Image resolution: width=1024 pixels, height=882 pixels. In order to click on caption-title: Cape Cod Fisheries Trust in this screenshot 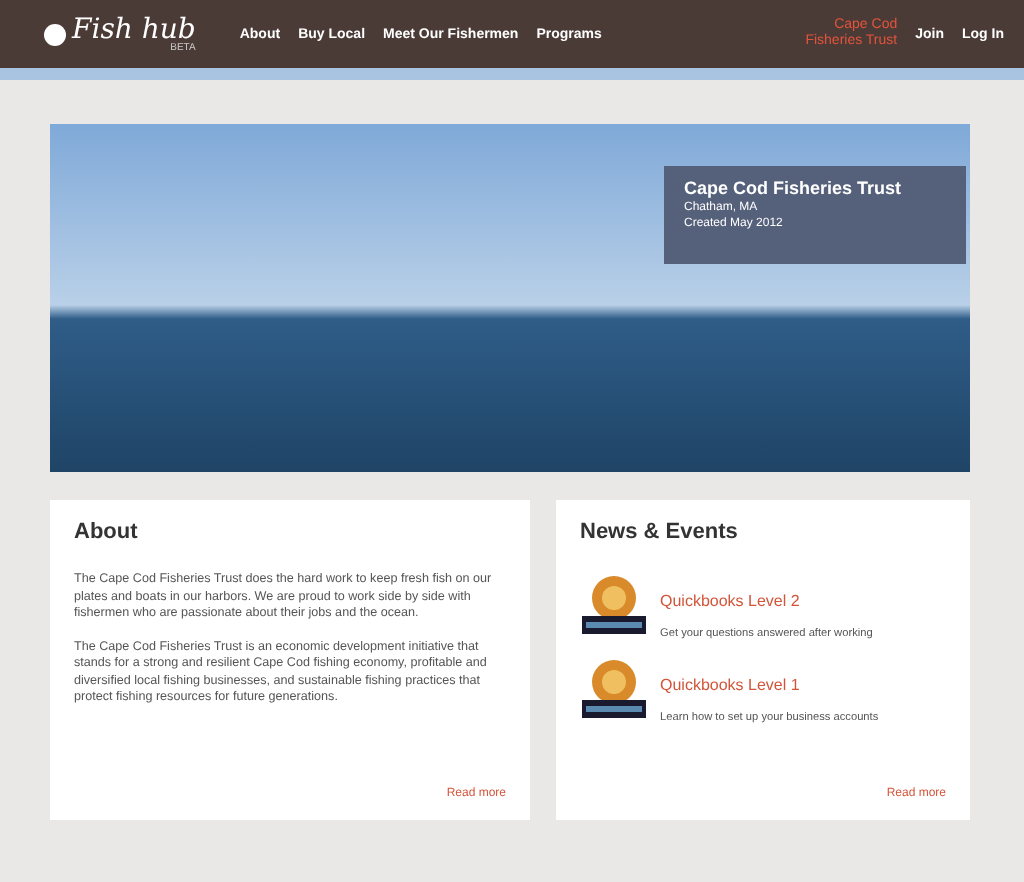, I will do `click(794, 188)`.